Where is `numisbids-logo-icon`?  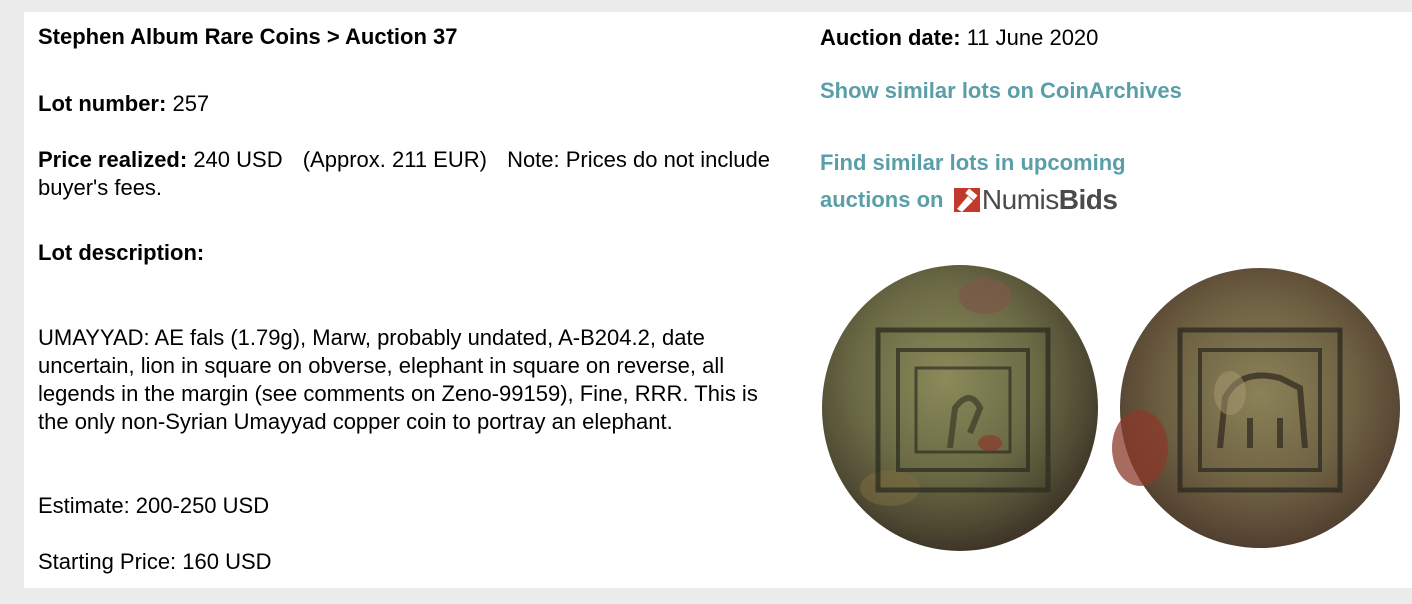 numisbids-logo-icon is located at coordinates (966, 199).